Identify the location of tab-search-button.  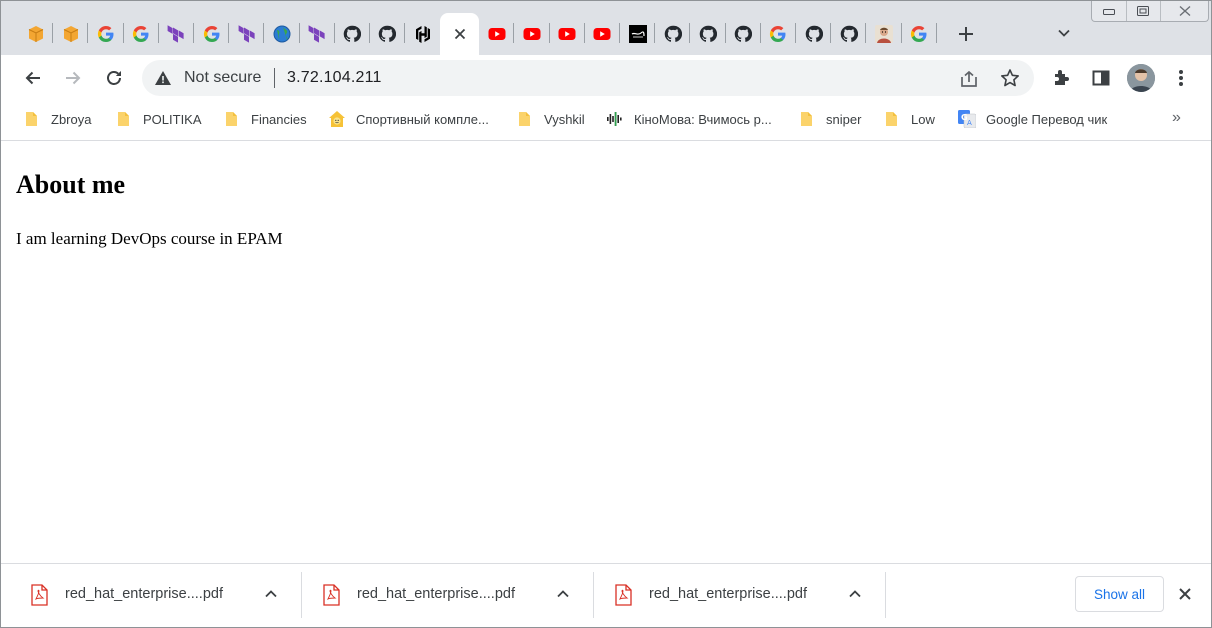
(1064, 33).